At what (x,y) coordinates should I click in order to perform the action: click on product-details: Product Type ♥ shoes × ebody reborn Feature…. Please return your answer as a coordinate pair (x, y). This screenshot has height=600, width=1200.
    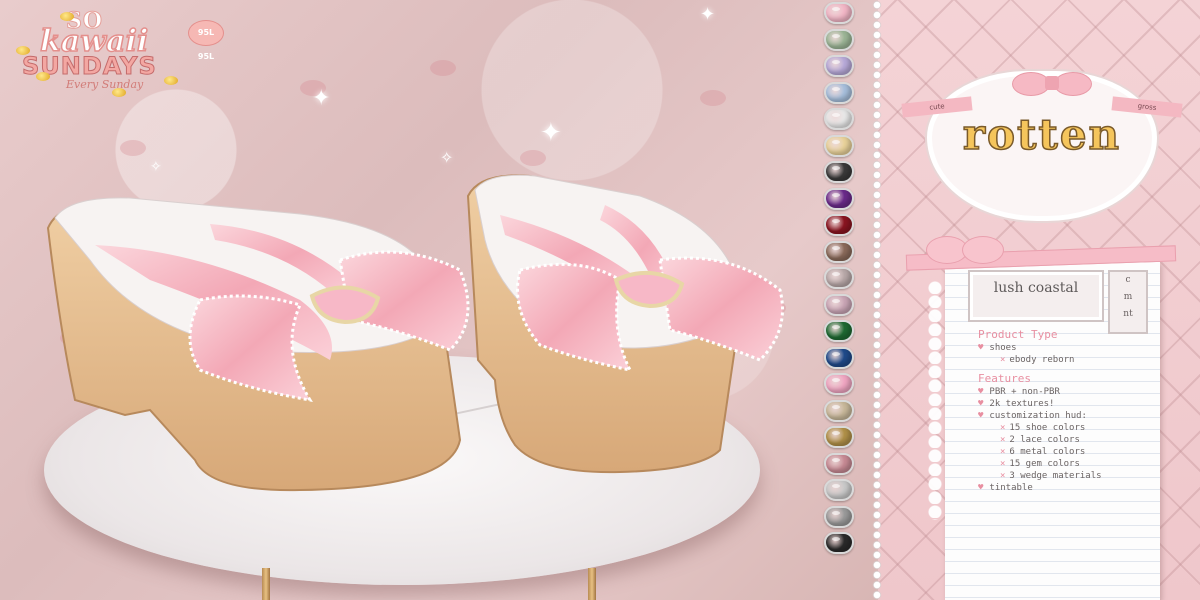
    Looking at the image, I should click on (1073, 410).